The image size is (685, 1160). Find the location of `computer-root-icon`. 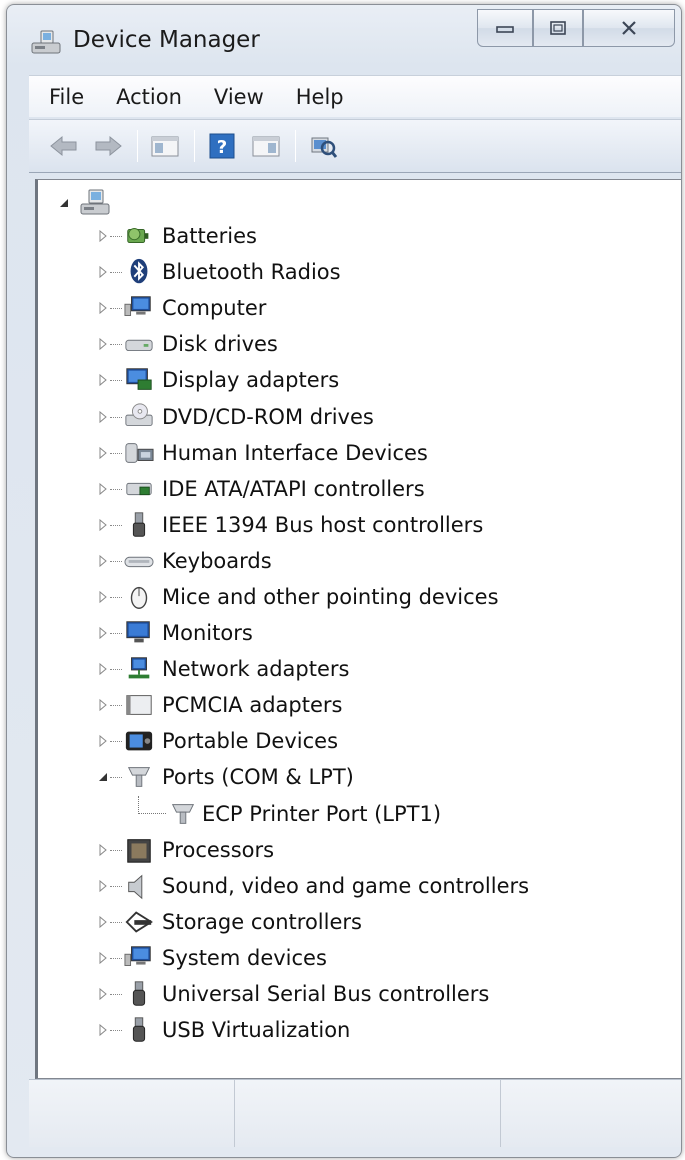

computer-root-icon is located at coordinates (95, 202).